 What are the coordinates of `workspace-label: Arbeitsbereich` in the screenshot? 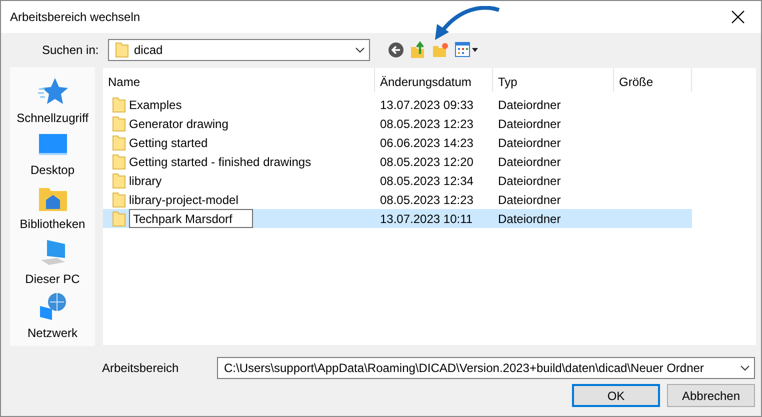 It's located at (141, 368).